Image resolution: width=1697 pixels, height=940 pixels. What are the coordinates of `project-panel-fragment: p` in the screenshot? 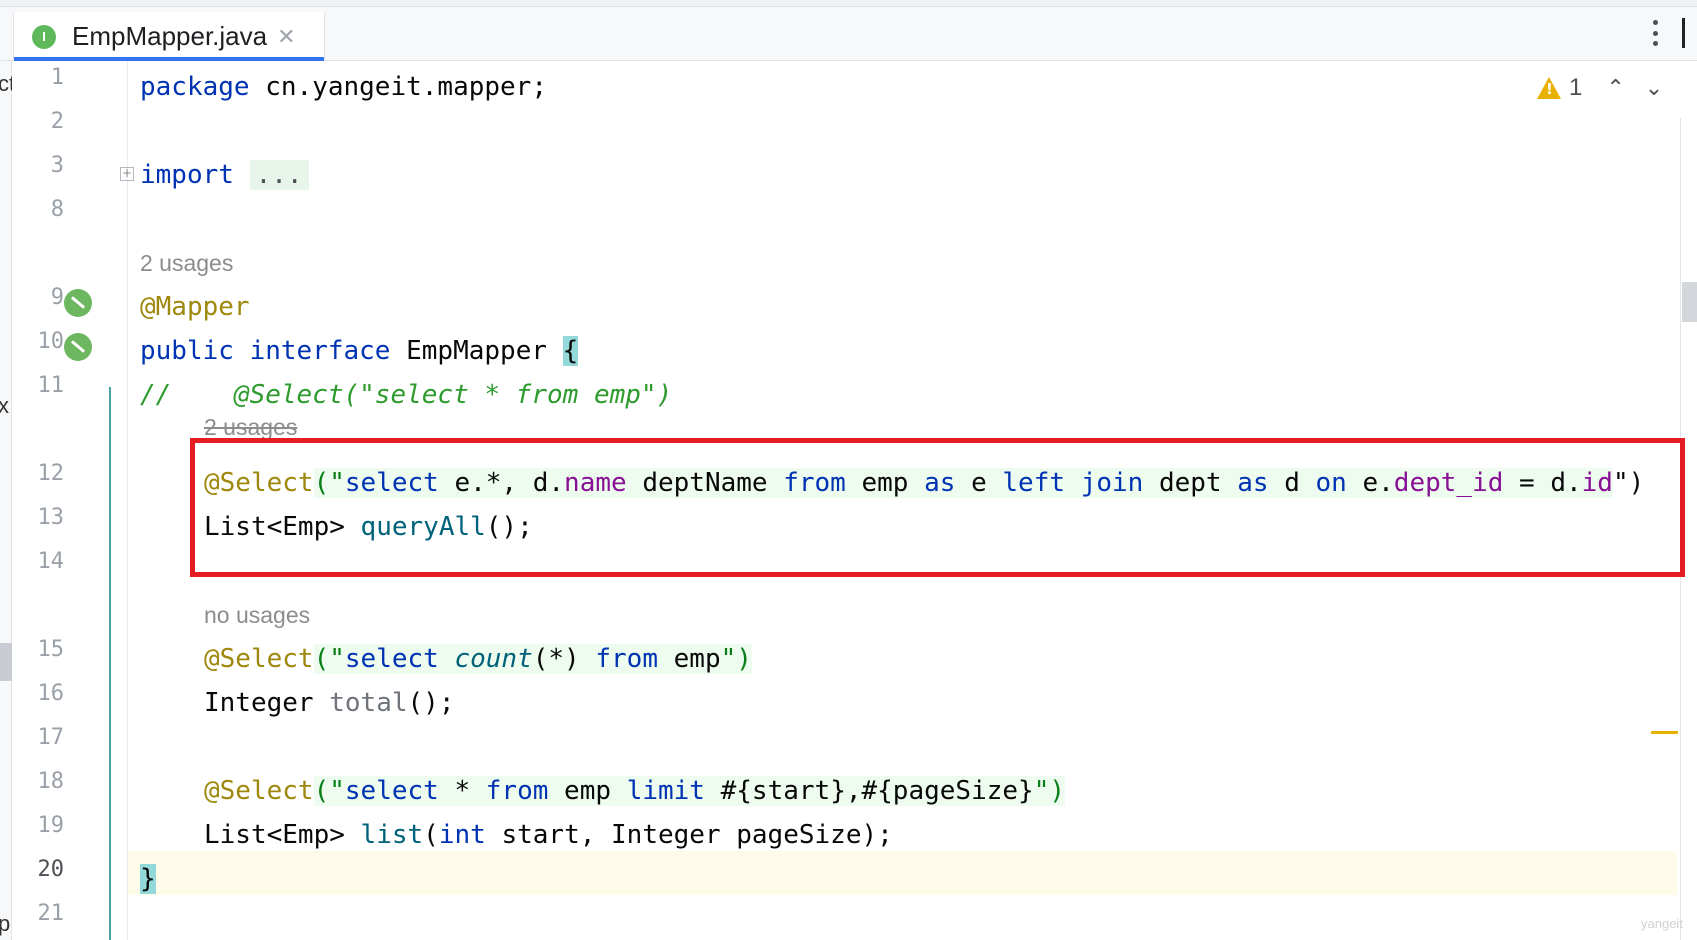 It's located at (5, 923).